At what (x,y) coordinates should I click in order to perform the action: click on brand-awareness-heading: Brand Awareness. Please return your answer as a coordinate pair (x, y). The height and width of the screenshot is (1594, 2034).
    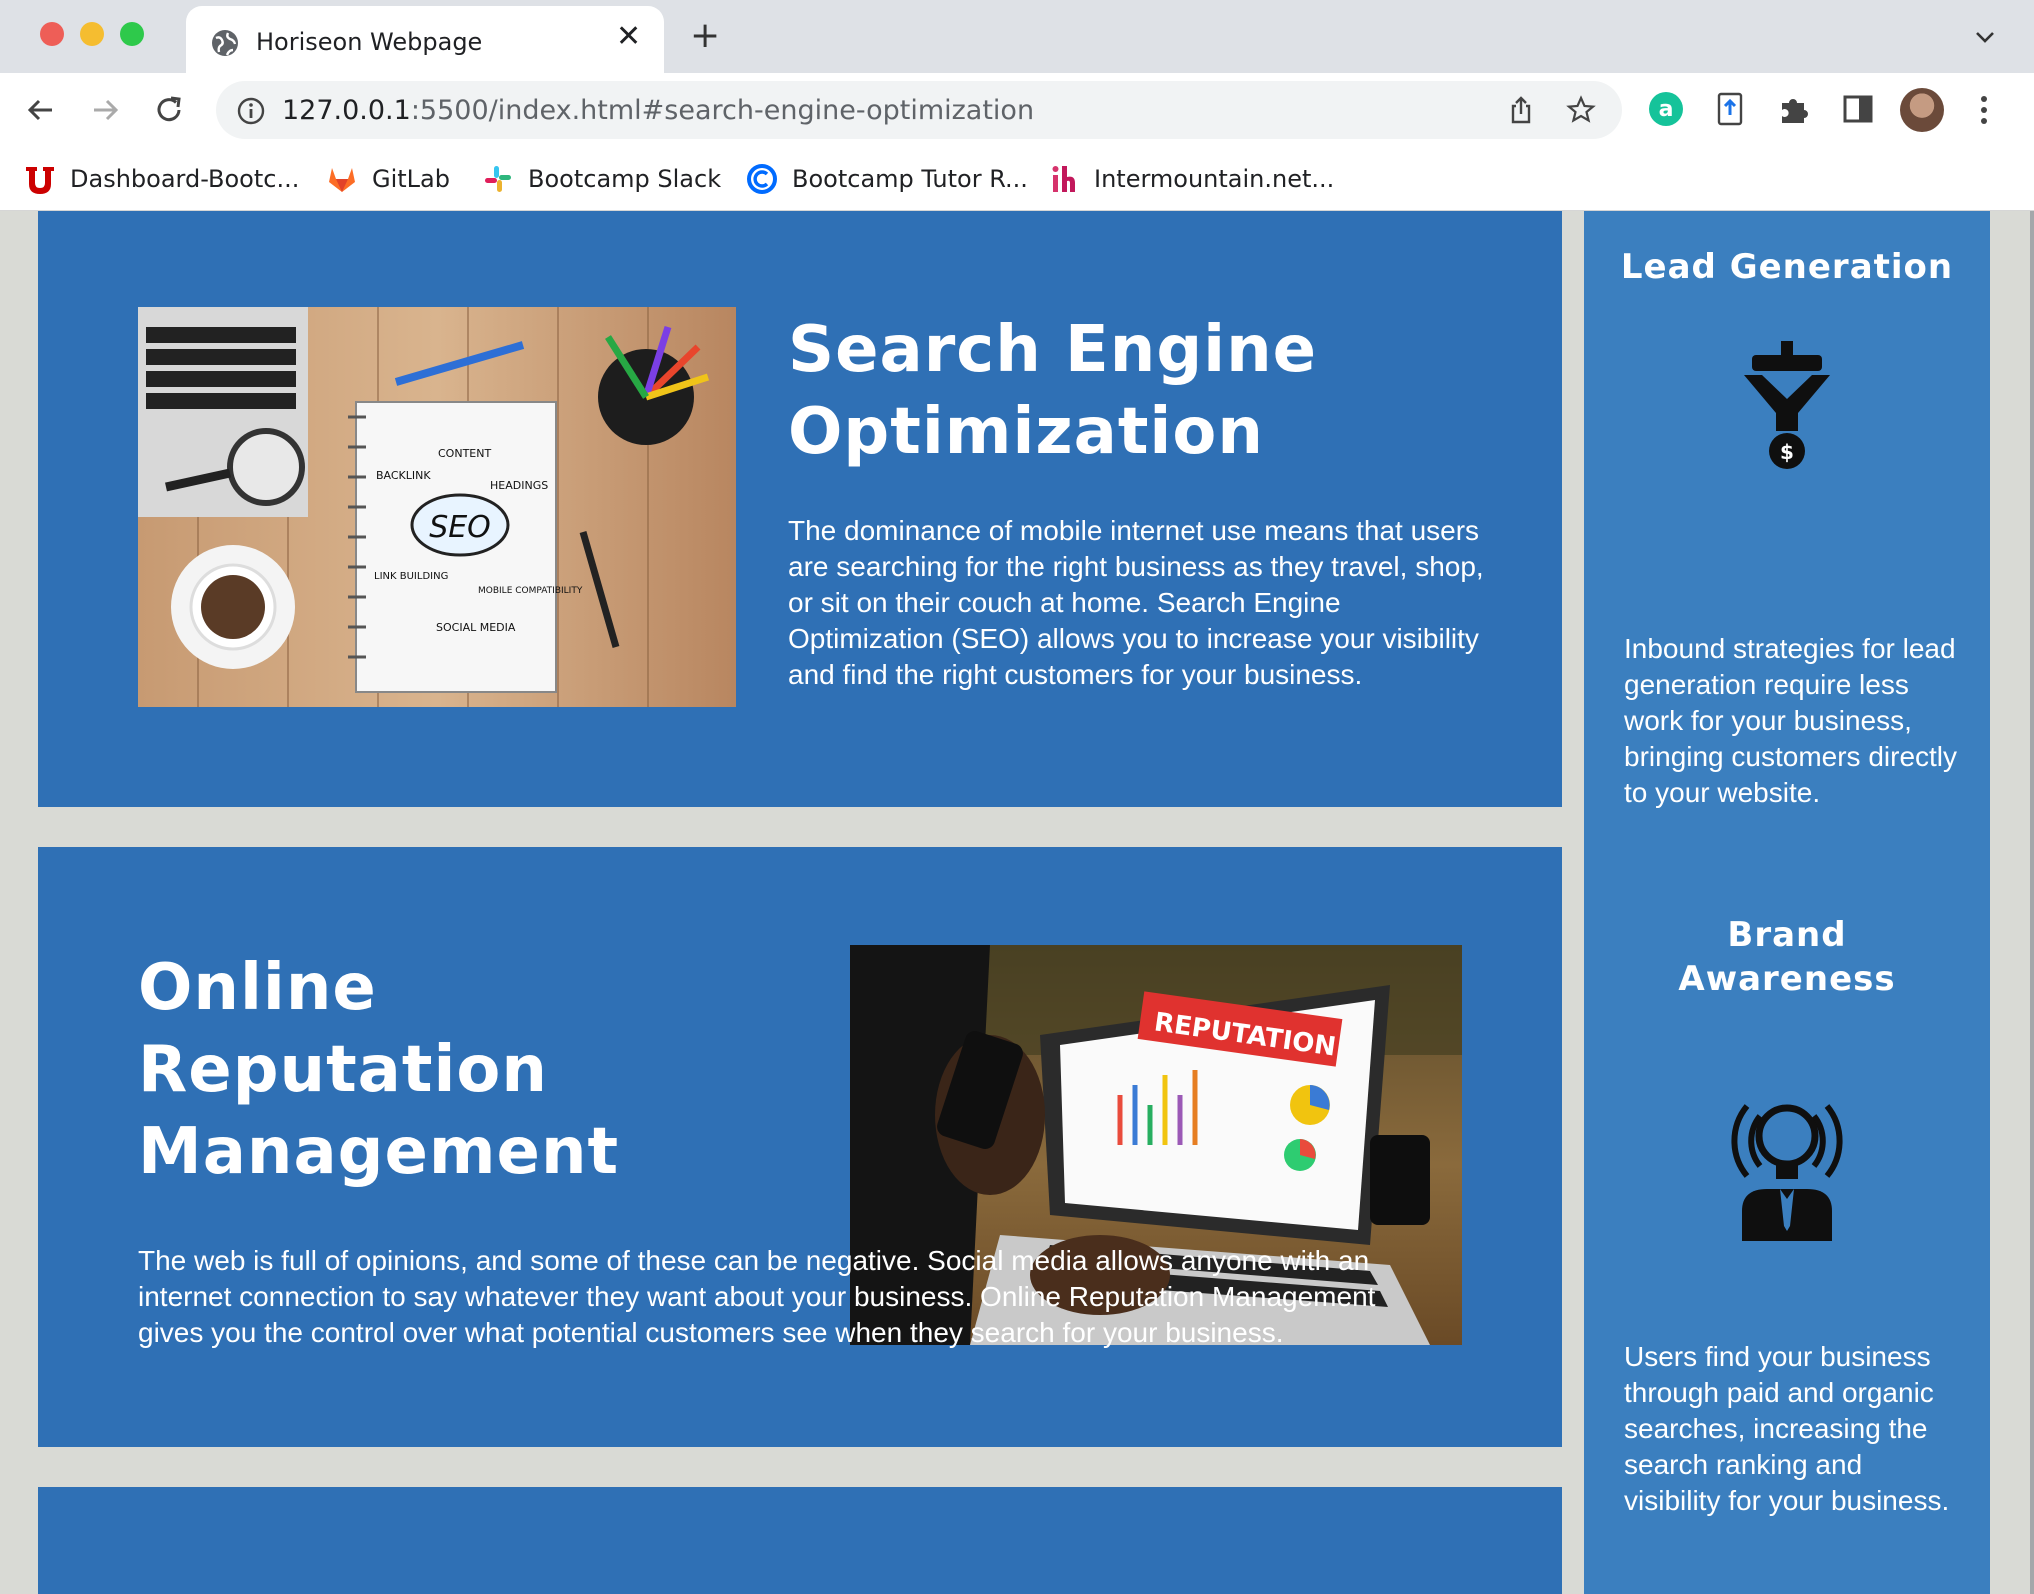
    Looking at the image, I should click on (1787, 957).